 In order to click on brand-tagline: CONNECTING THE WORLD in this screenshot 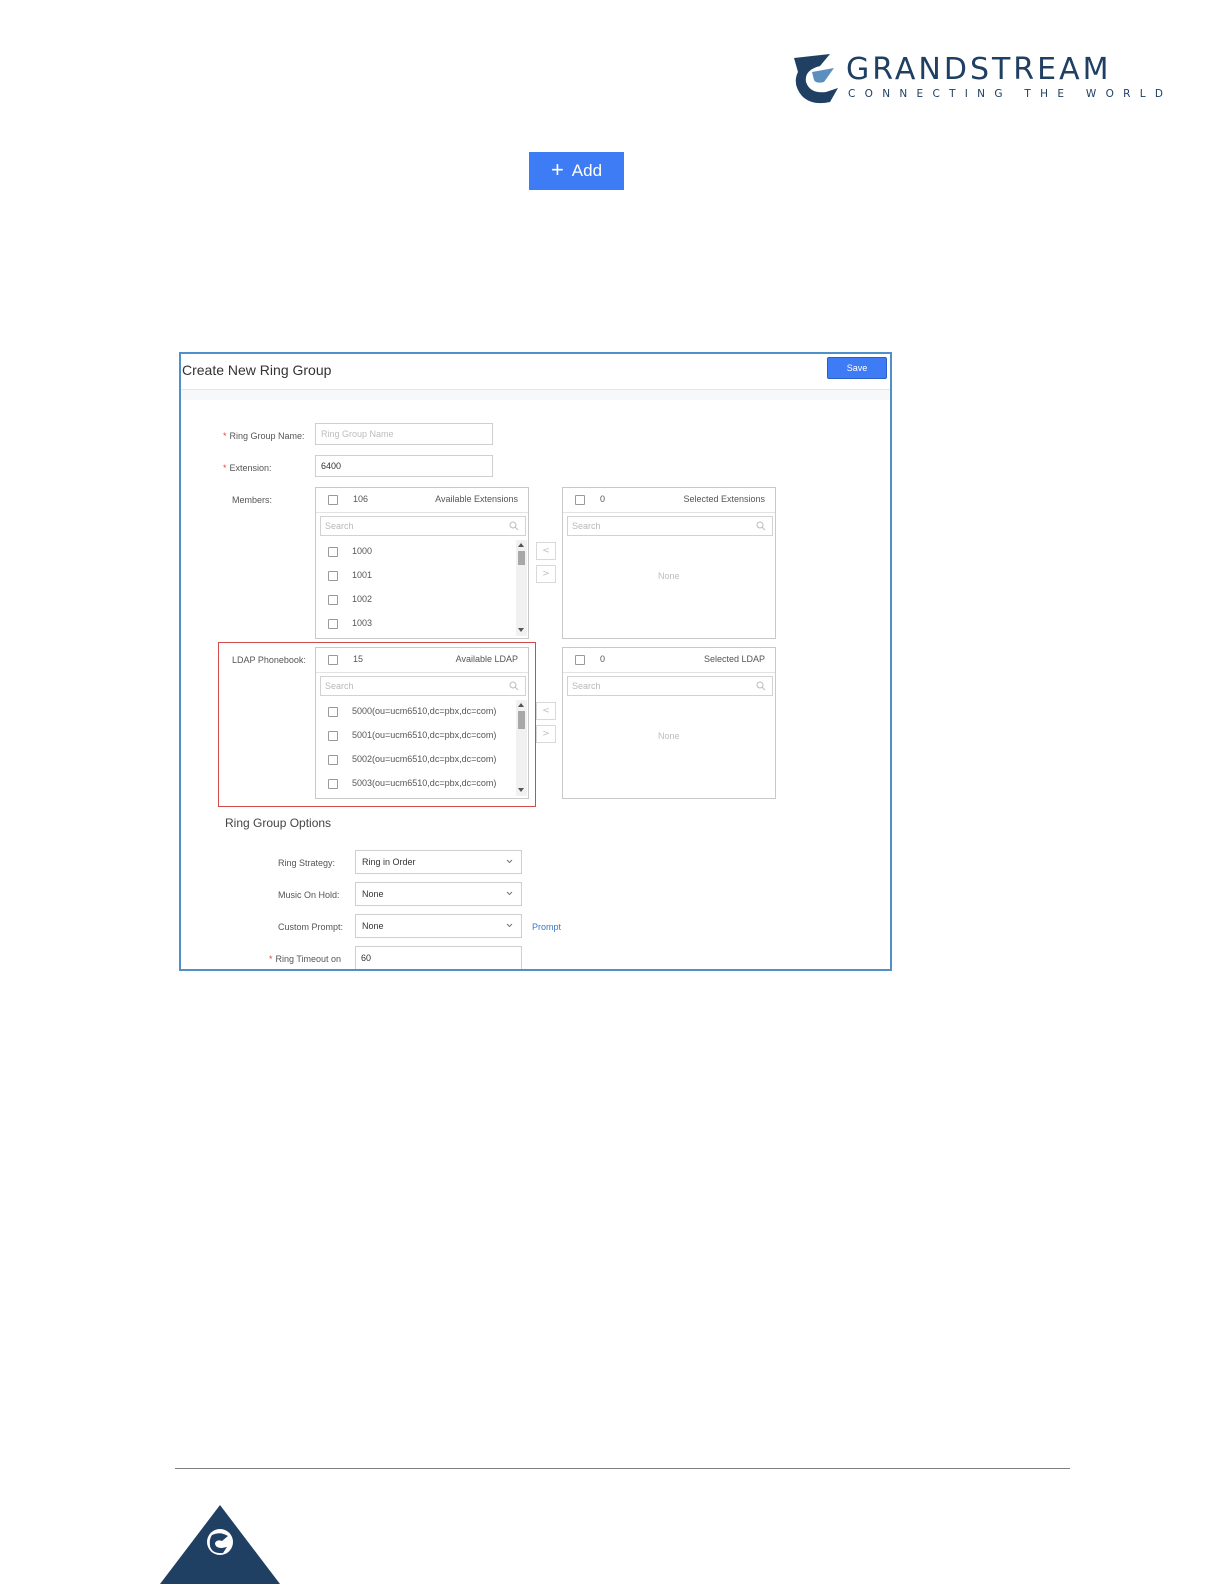, I will do `click(1010, 94)`.